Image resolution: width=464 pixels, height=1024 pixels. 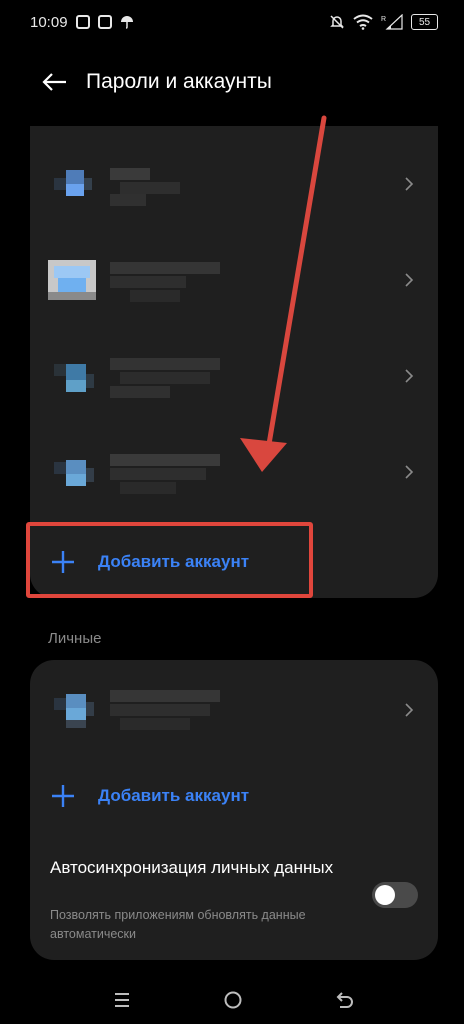 I want to click on account-row, so click(x=234, y=710).